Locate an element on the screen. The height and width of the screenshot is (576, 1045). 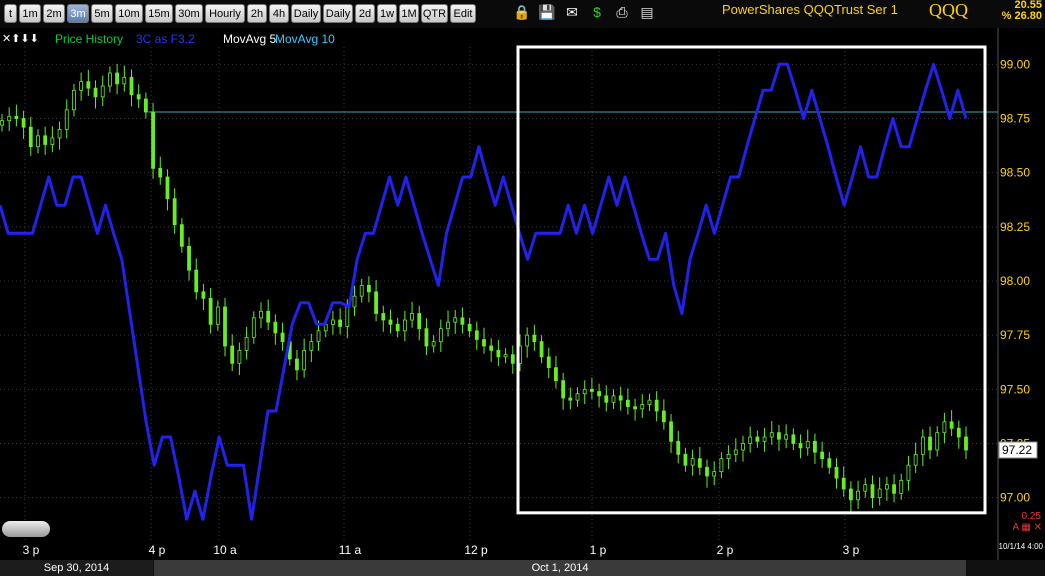
date-oct-1: Oct 1, 2014 is located at coordinates (560, 568).